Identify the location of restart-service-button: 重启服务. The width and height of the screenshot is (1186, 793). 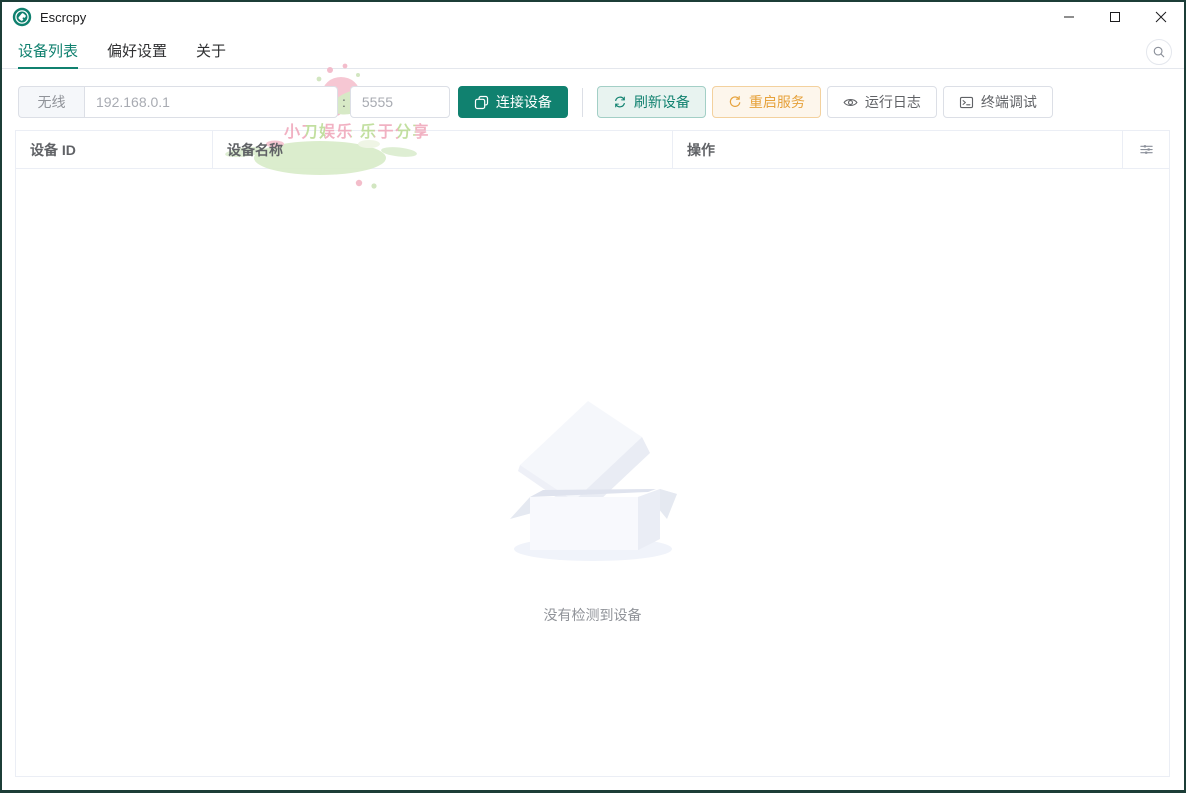
(766, 102).